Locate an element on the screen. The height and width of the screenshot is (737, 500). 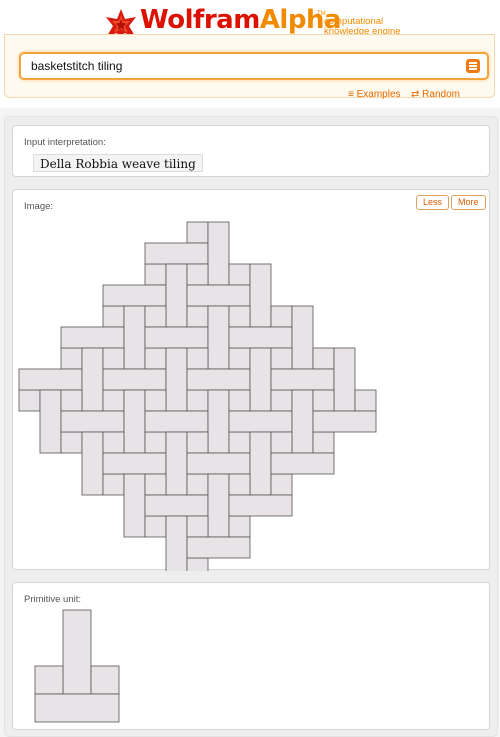
random-link: ⇄ Random is located at coordinates (435, 94).